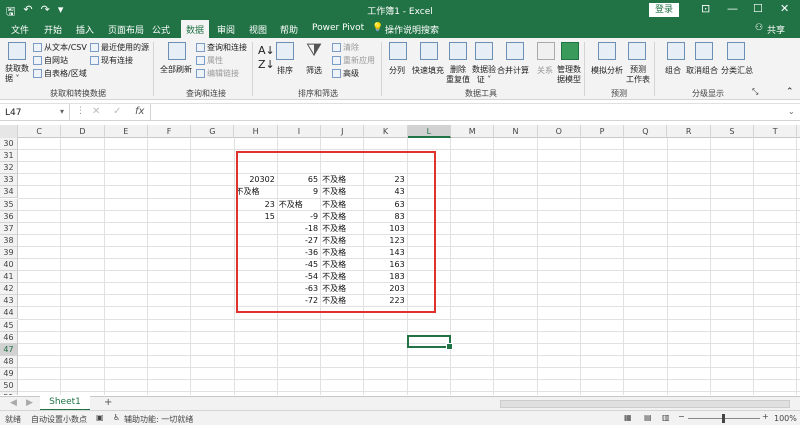 This screenshot has width=800, height=425. I want to click on column-header-P: P, so click(603, 131).